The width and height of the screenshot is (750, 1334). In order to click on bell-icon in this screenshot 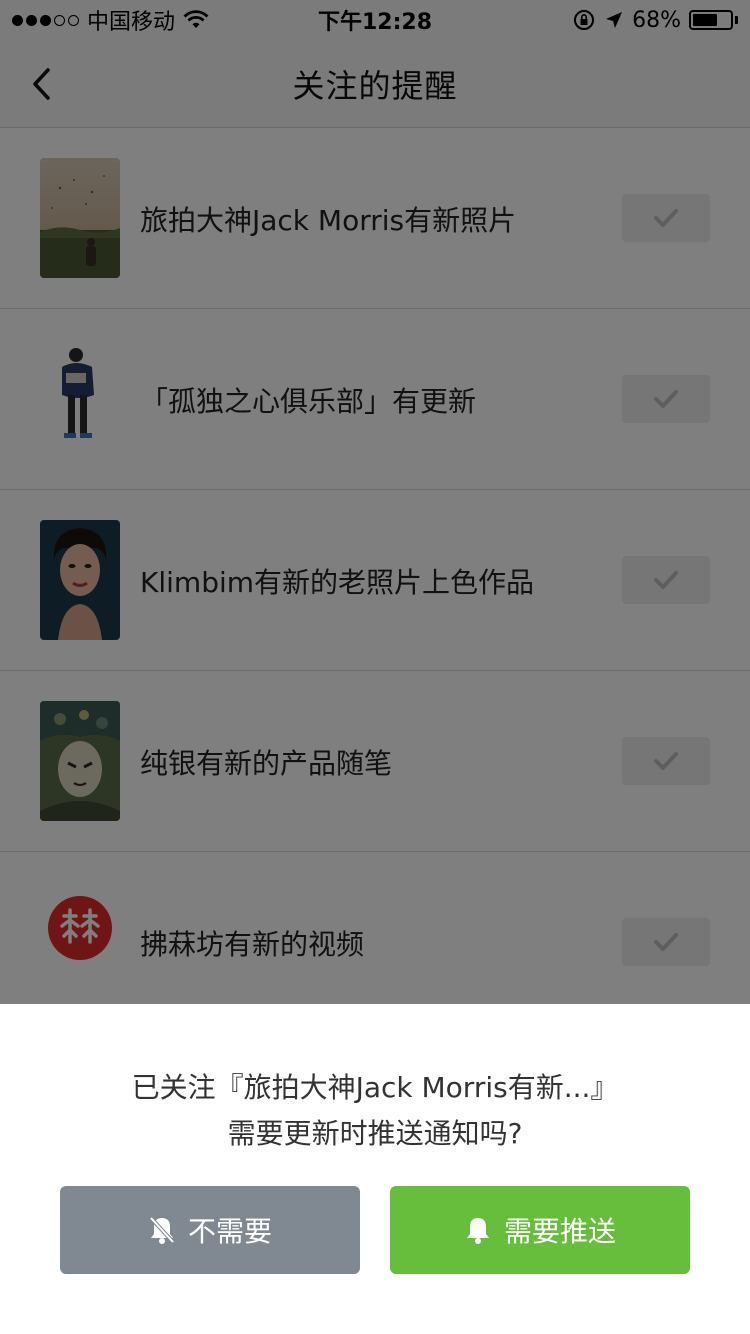, I will do `click(477, 1231)`.